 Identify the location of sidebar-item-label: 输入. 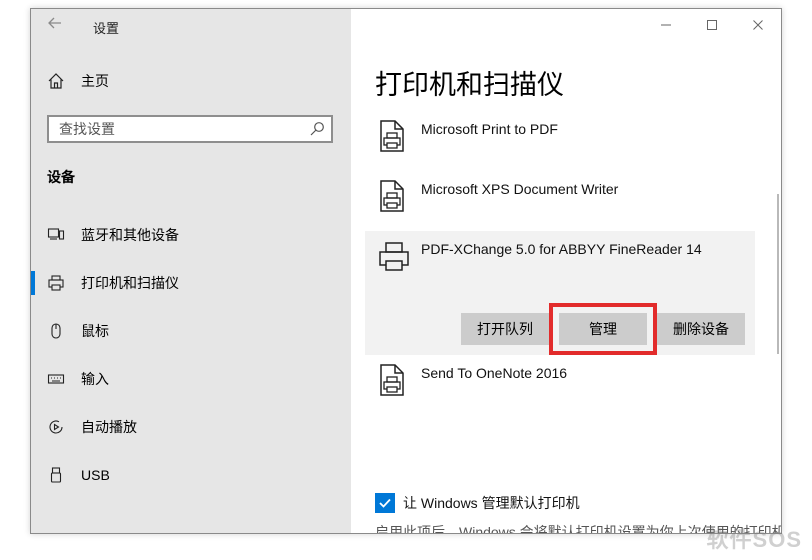
(95, 379).